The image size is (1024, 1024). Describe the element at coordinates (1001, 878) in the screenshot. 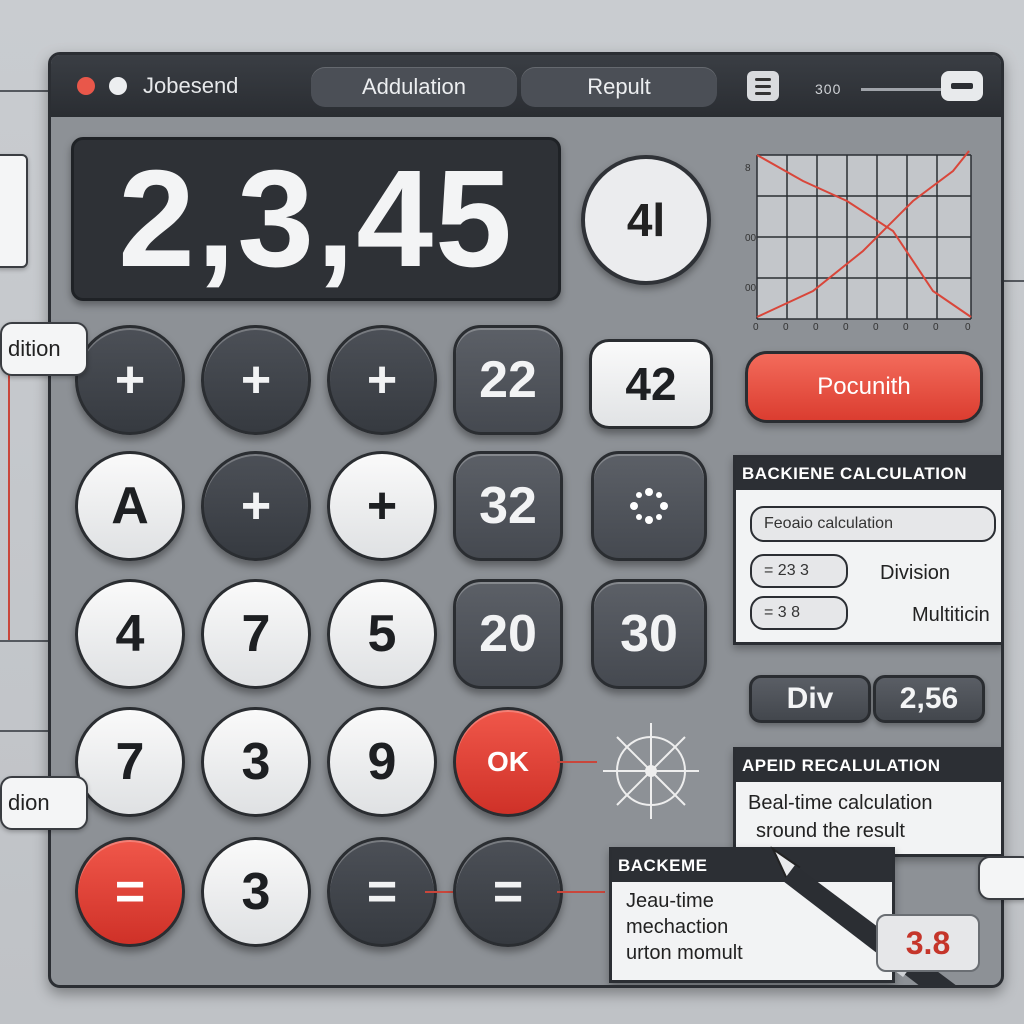

I see `side-tag-right` at that location.